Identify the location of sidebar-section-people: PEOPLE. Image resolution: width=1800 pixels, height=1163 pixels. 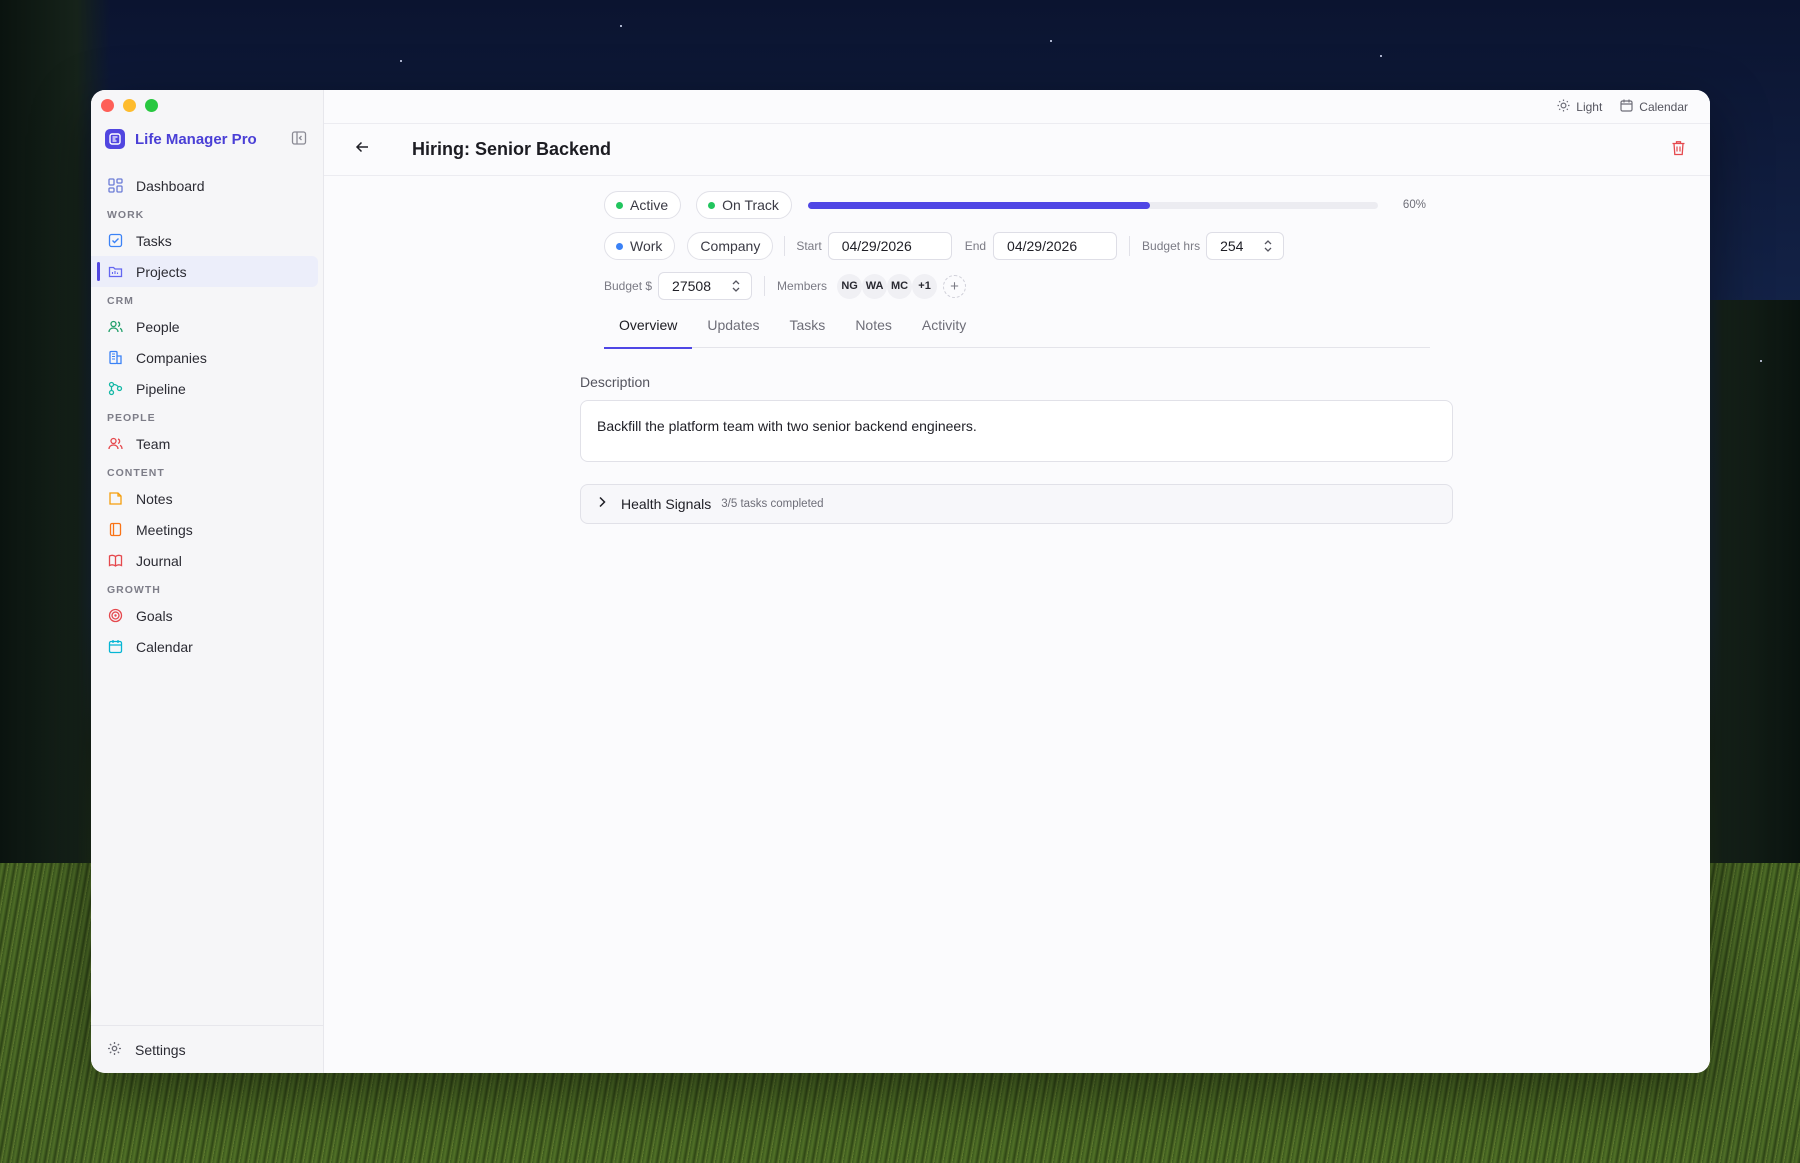
(131, 418).